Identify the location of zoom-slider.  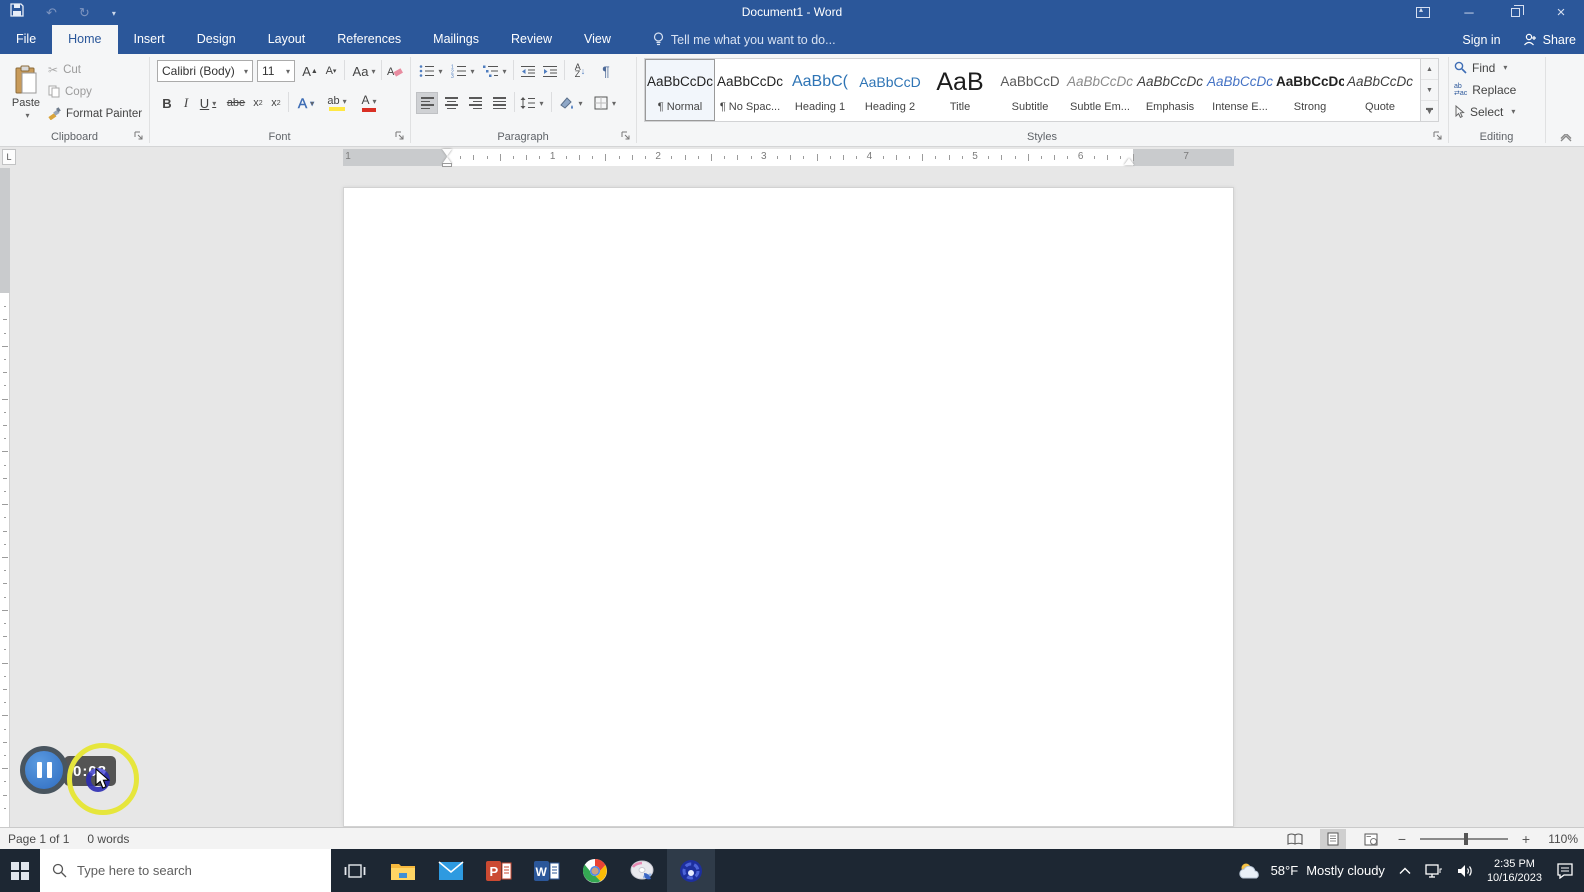
(1464, 839).